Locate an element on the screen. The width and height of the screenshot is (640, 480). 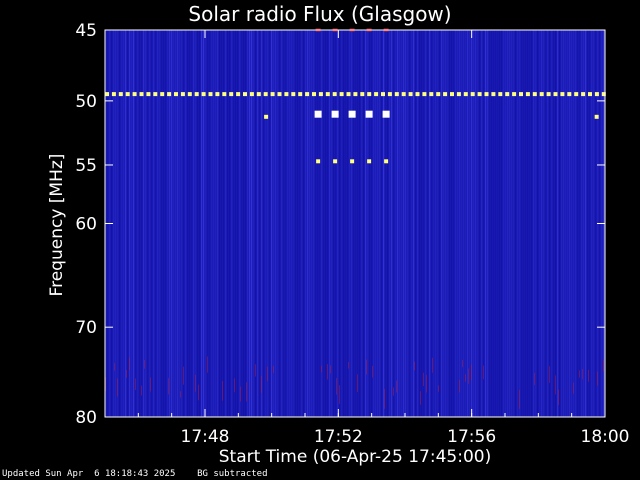
x-tick-label: 17:56 is located at coordinates (471, 437).